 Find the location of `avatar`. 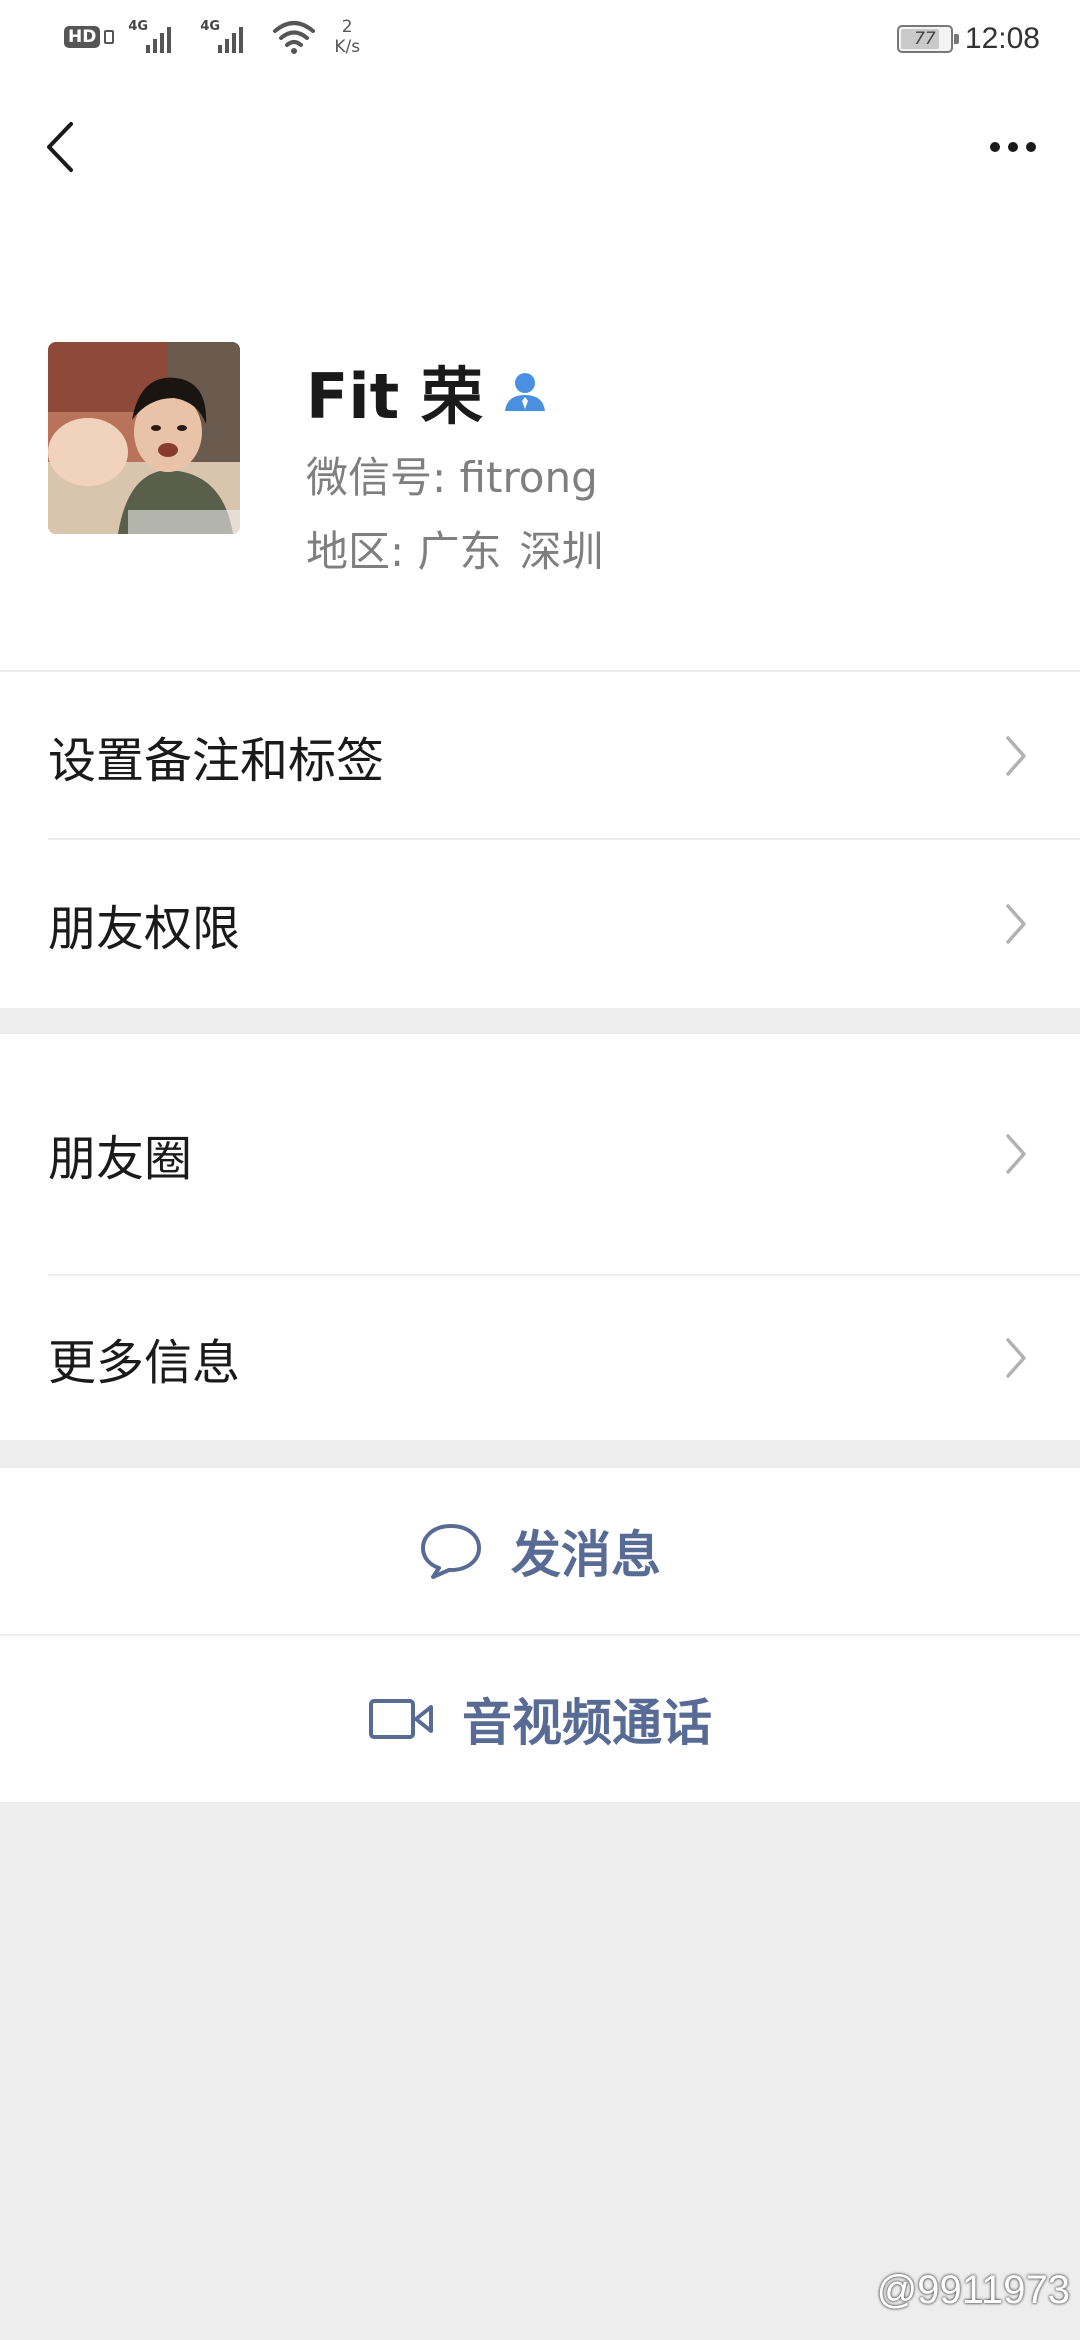

avatar is located at coordinates (144, 438).